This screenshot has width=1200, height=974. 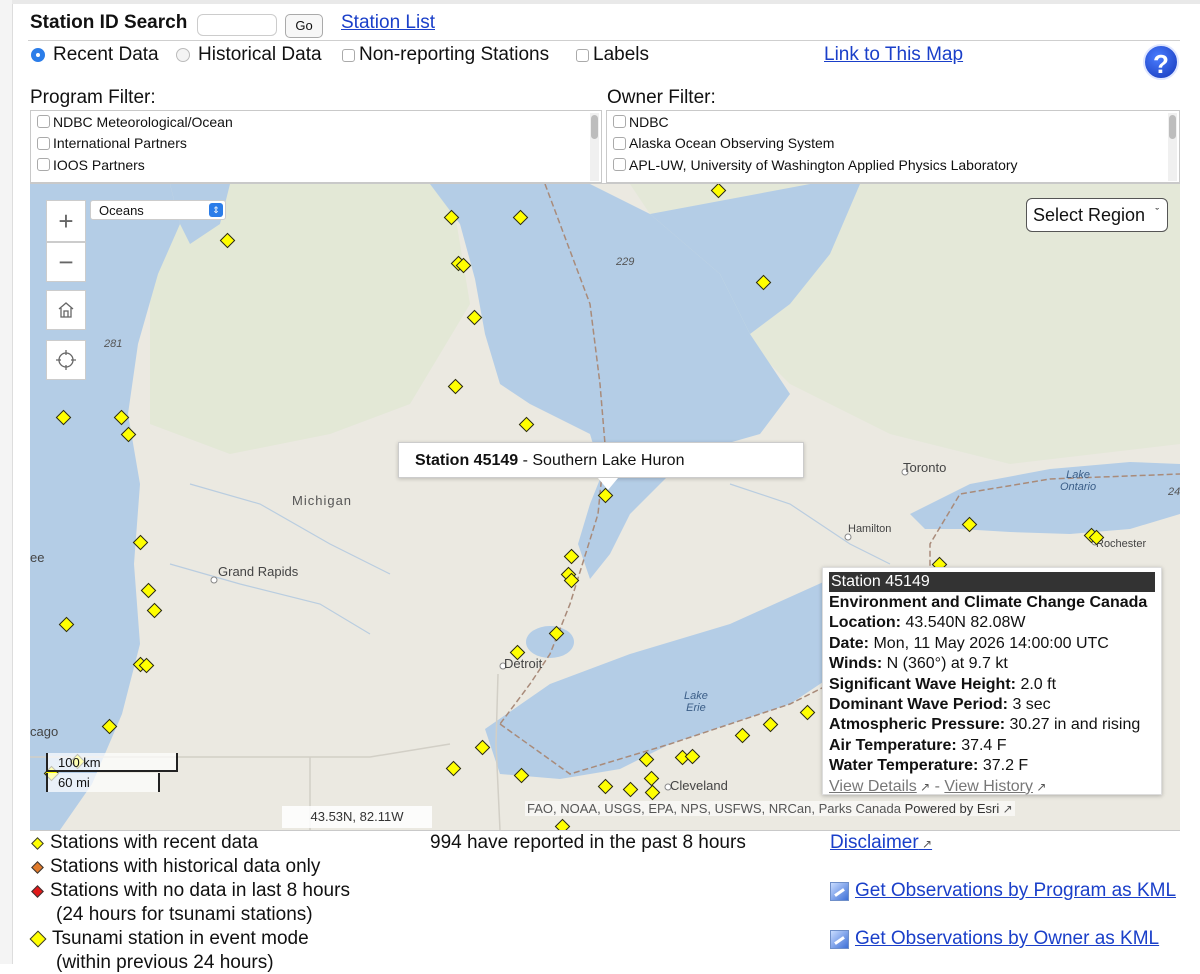 What do you see at coordinates (992, 582) in the screenshot?
I see `popup-title: Station 45149` at bounding box center [992, 582].